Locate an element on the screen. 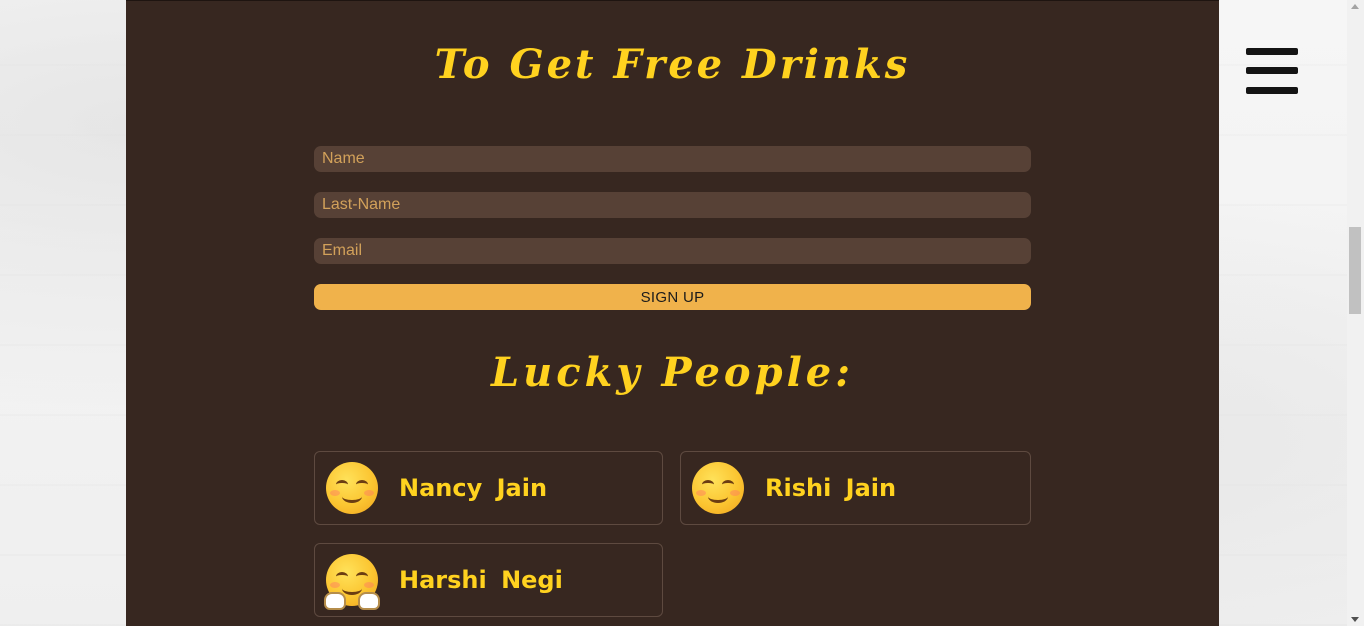 The height and width of the screenshot is (626, 1364). sign-up-button: SIGN UP is located at coordinates (672, 297).